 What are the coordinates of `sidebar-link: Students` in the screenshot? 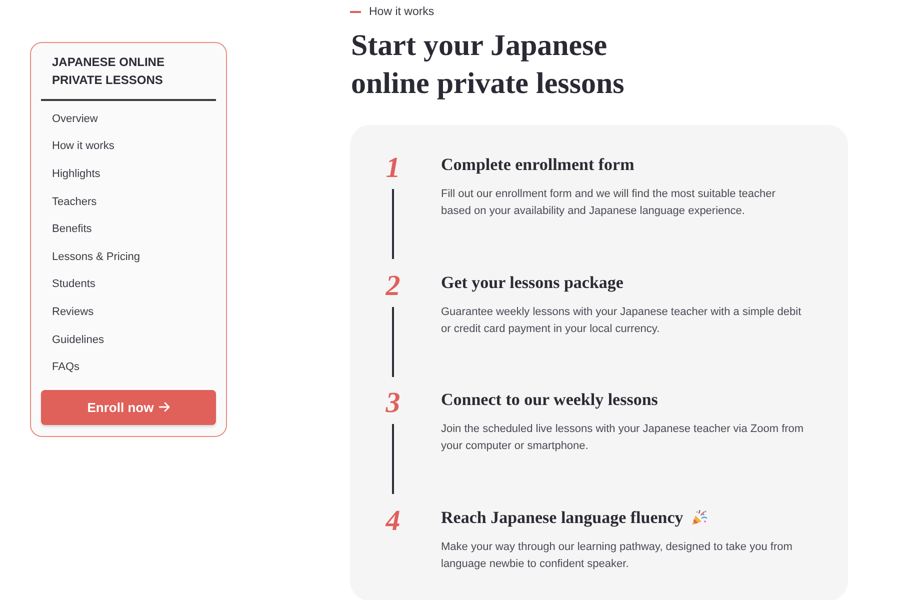 It's located at (68, 284).